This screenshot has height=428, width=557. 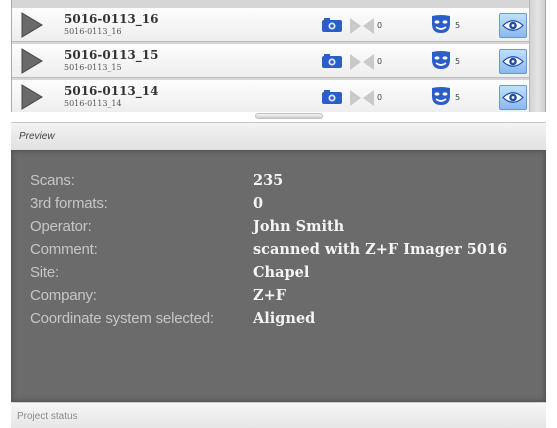 I want to click on site-value: Chapel, so click(x=281, y=272).